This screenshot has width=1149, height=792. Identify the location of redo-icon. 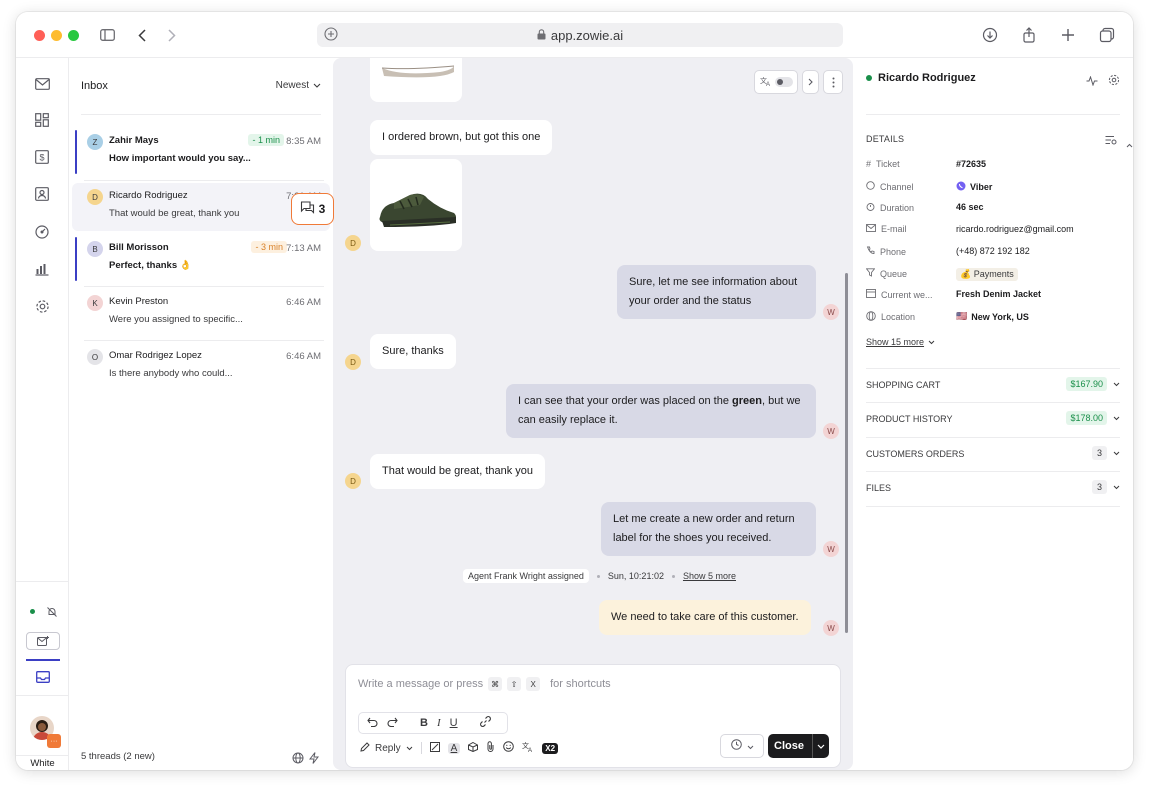
(392, 723).